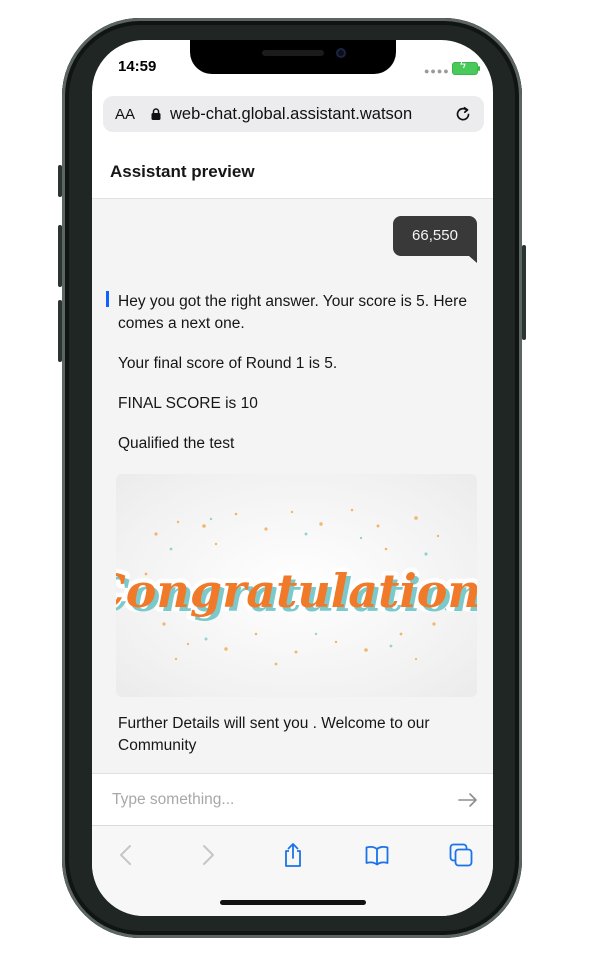  I want to click on aa-label: AA, so click(125, 114).